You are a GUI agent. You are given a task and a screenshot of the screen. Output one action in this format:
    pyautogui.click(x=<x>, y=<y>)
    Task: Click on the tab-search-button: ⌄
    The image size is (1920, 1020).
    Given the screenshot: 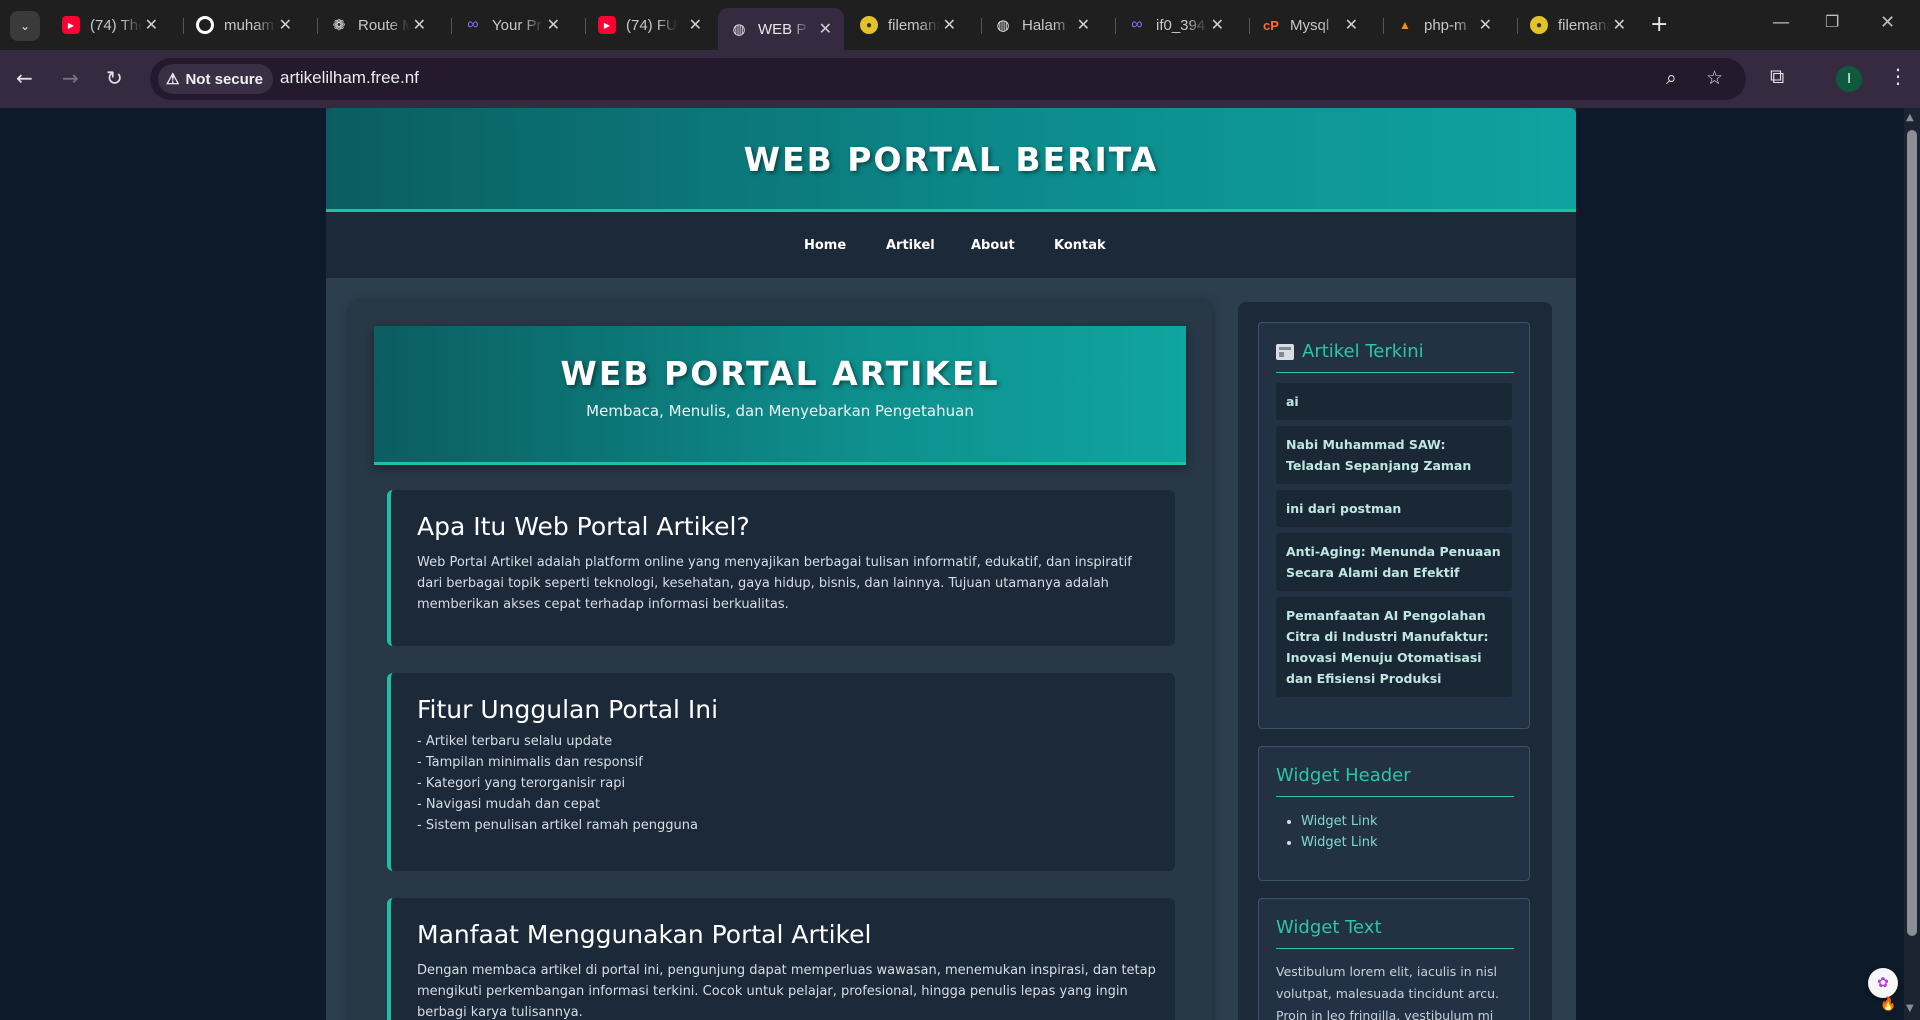 What is the action you would take?
    pyautogui.click(x=25, y=26)
    